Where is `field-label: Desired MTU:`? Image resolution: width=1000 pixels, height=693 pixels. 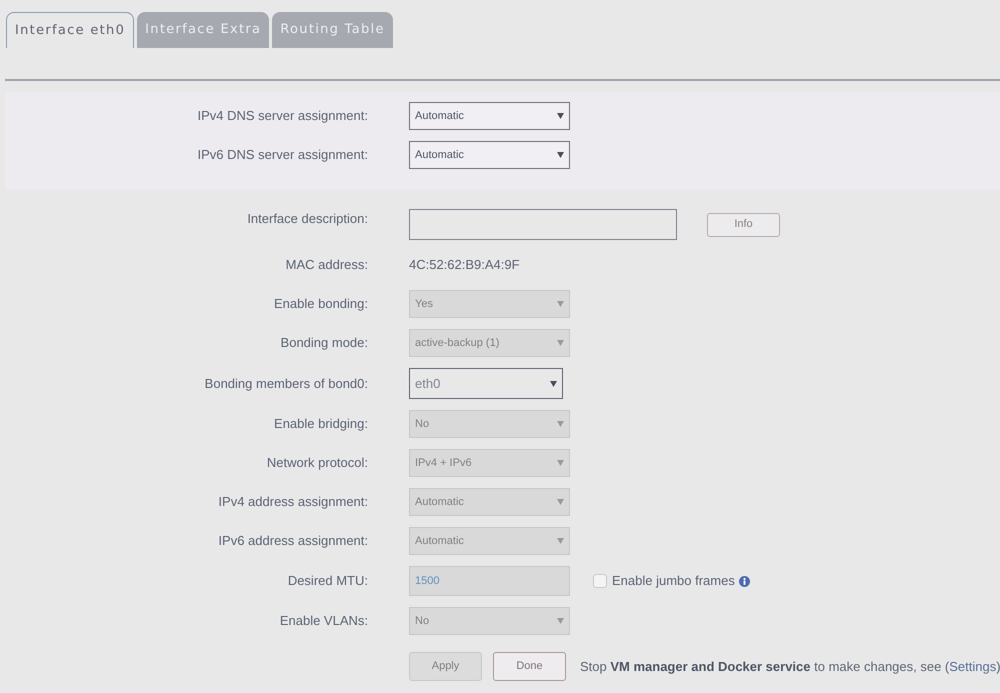 field-label: Desired MTU: is located at coordinates (328, 581).